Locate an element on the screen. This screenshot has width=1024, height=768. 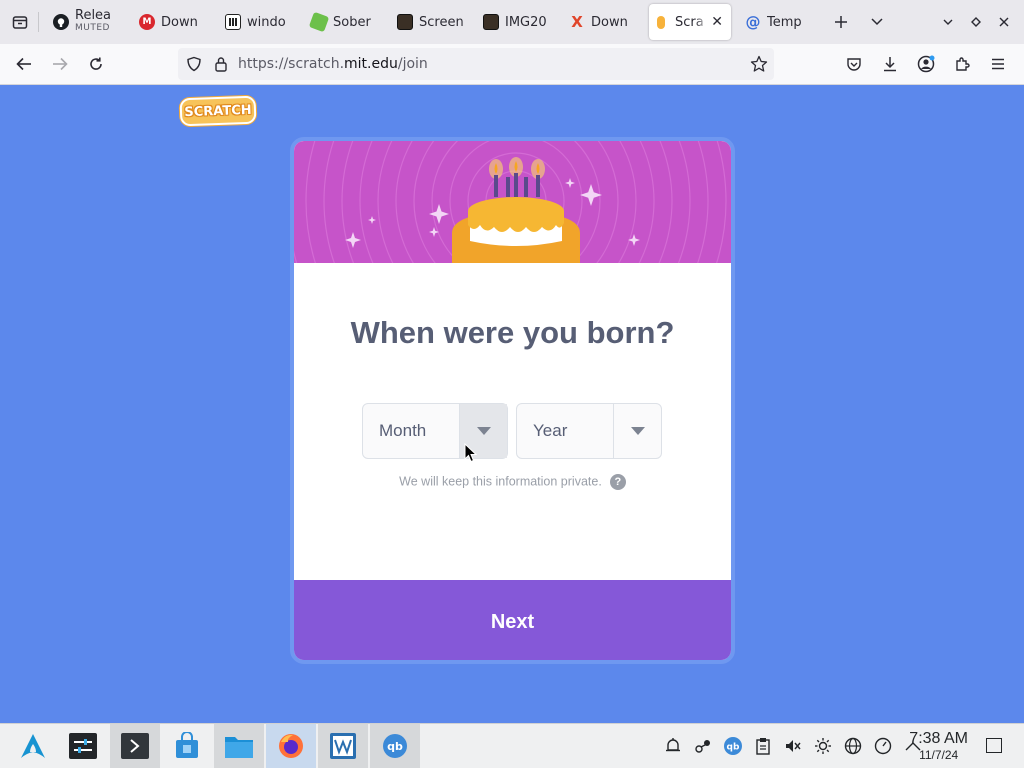
tray-clipboard is located at coordinates (763, 746).